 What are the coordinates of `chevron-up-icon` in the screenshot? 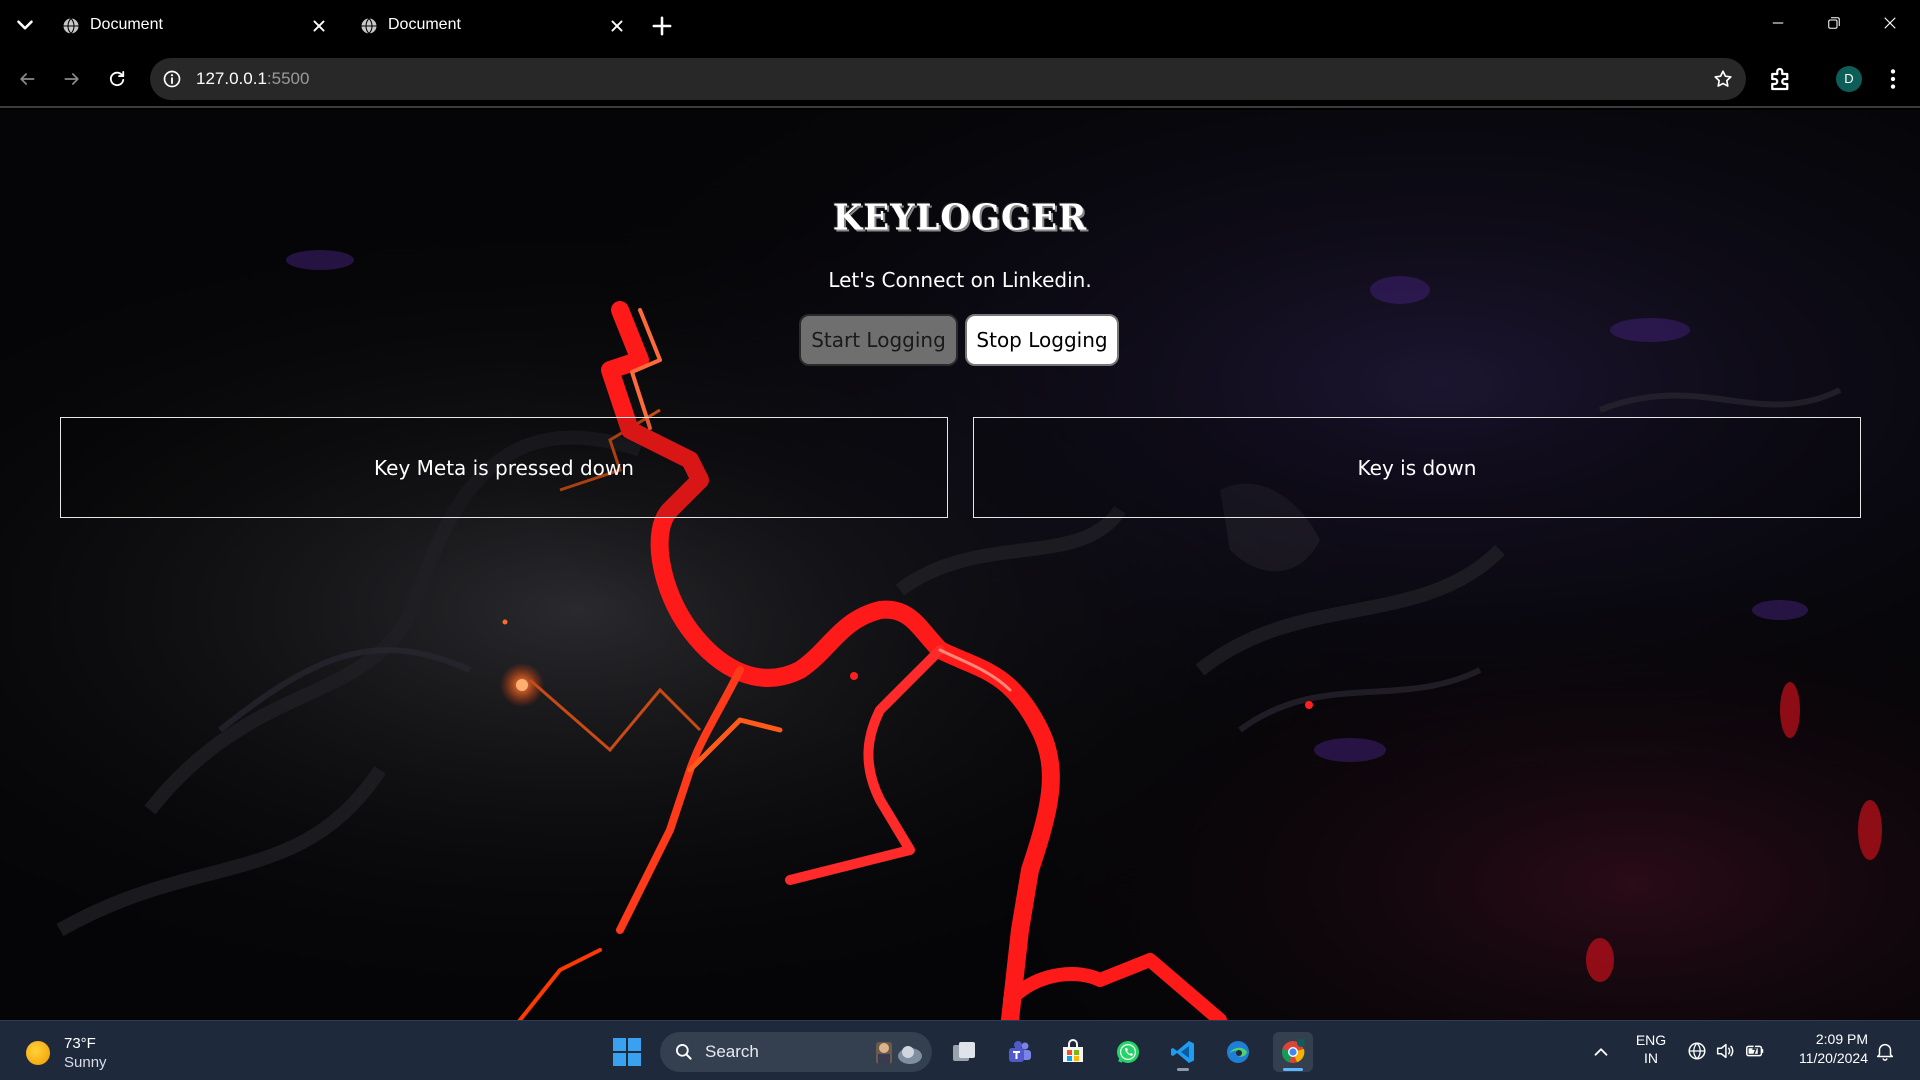 It's located at (1601, 1052).